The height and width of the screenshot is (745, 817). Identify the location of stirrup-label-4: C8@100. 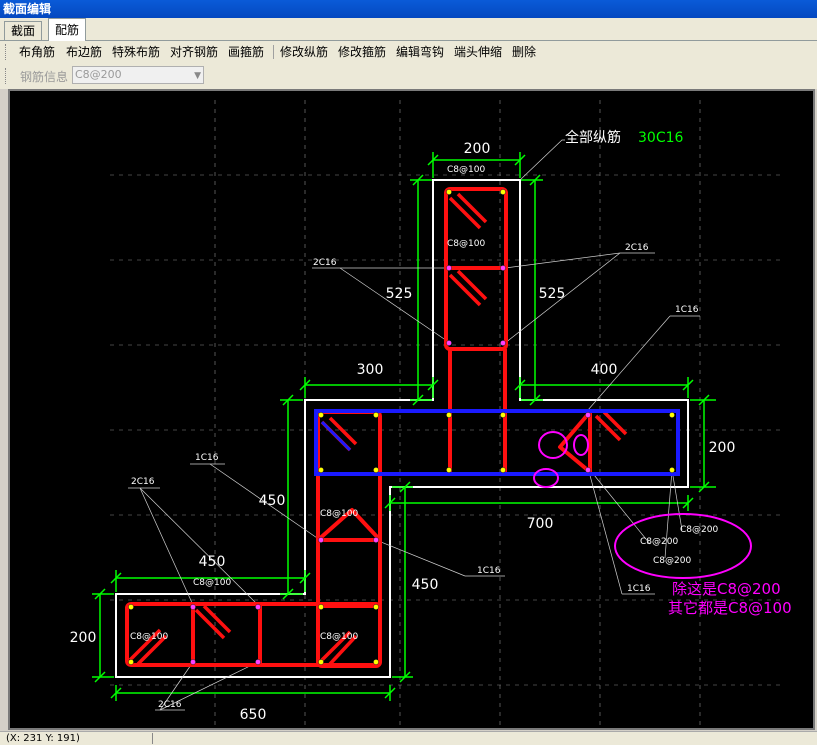
(212, 583).